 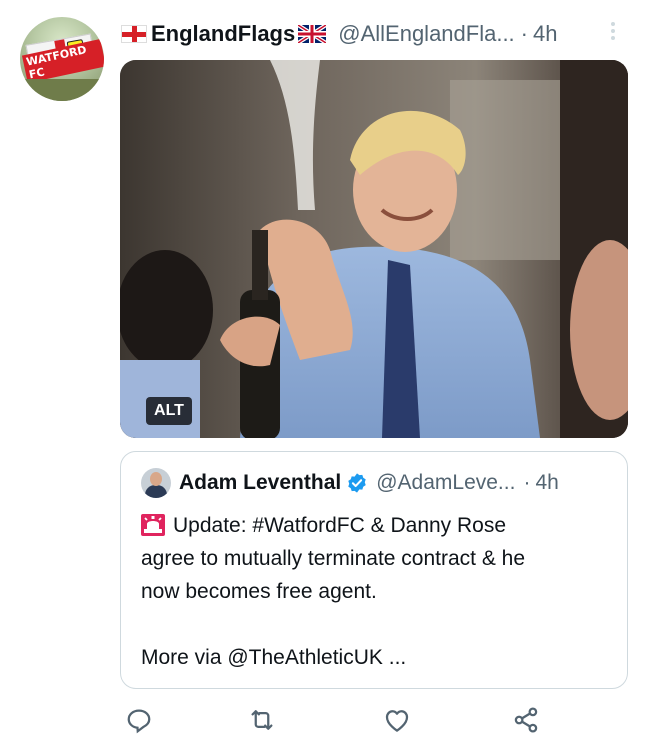 What do you see at coordinates (139, 720) in the screenshot?
I see `reply-icon` at bounding box center [139, 720].